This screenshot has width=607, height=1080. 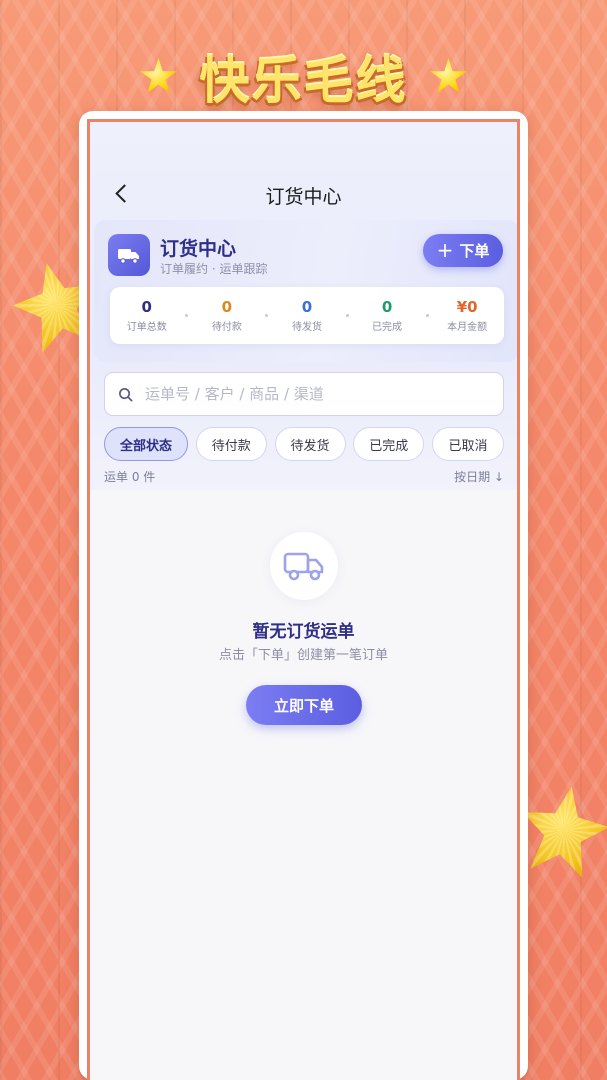 I want to click on banner: 快乐毛线, so click(x=303, y=77).